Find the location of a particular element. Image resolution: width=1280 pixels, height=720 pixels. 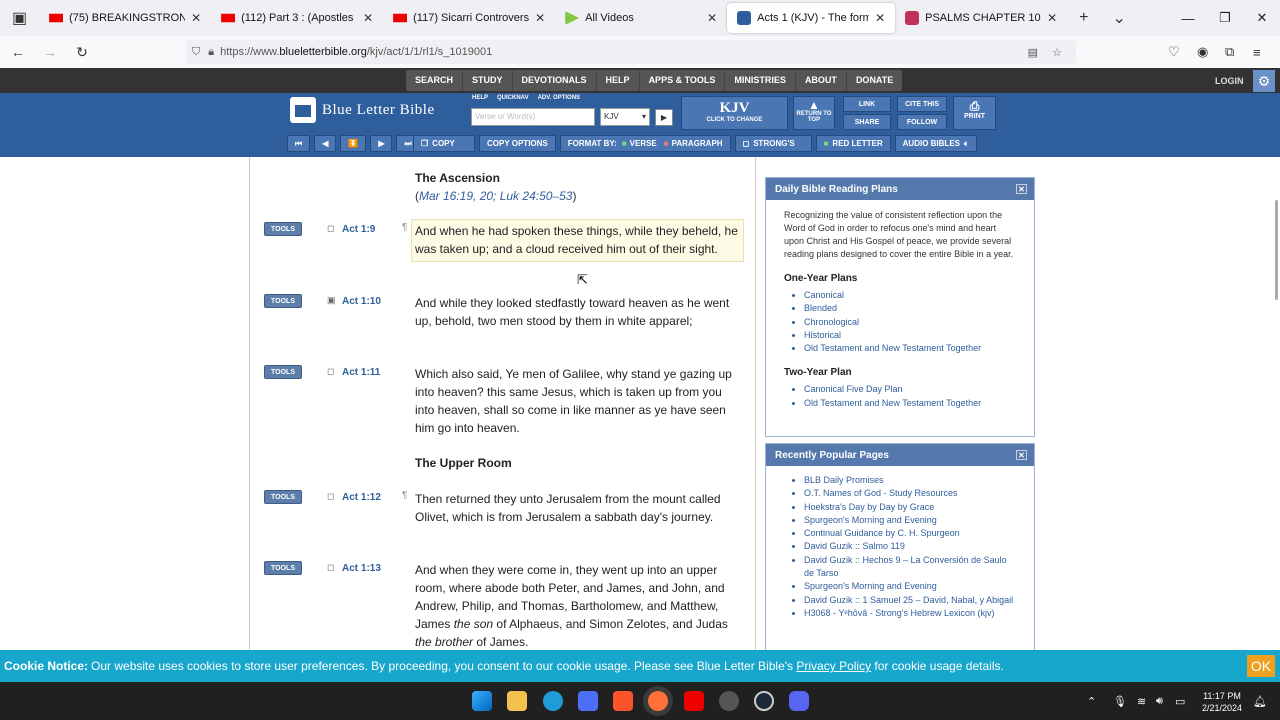

forward-icon: → is located at coordinates (50, 52).